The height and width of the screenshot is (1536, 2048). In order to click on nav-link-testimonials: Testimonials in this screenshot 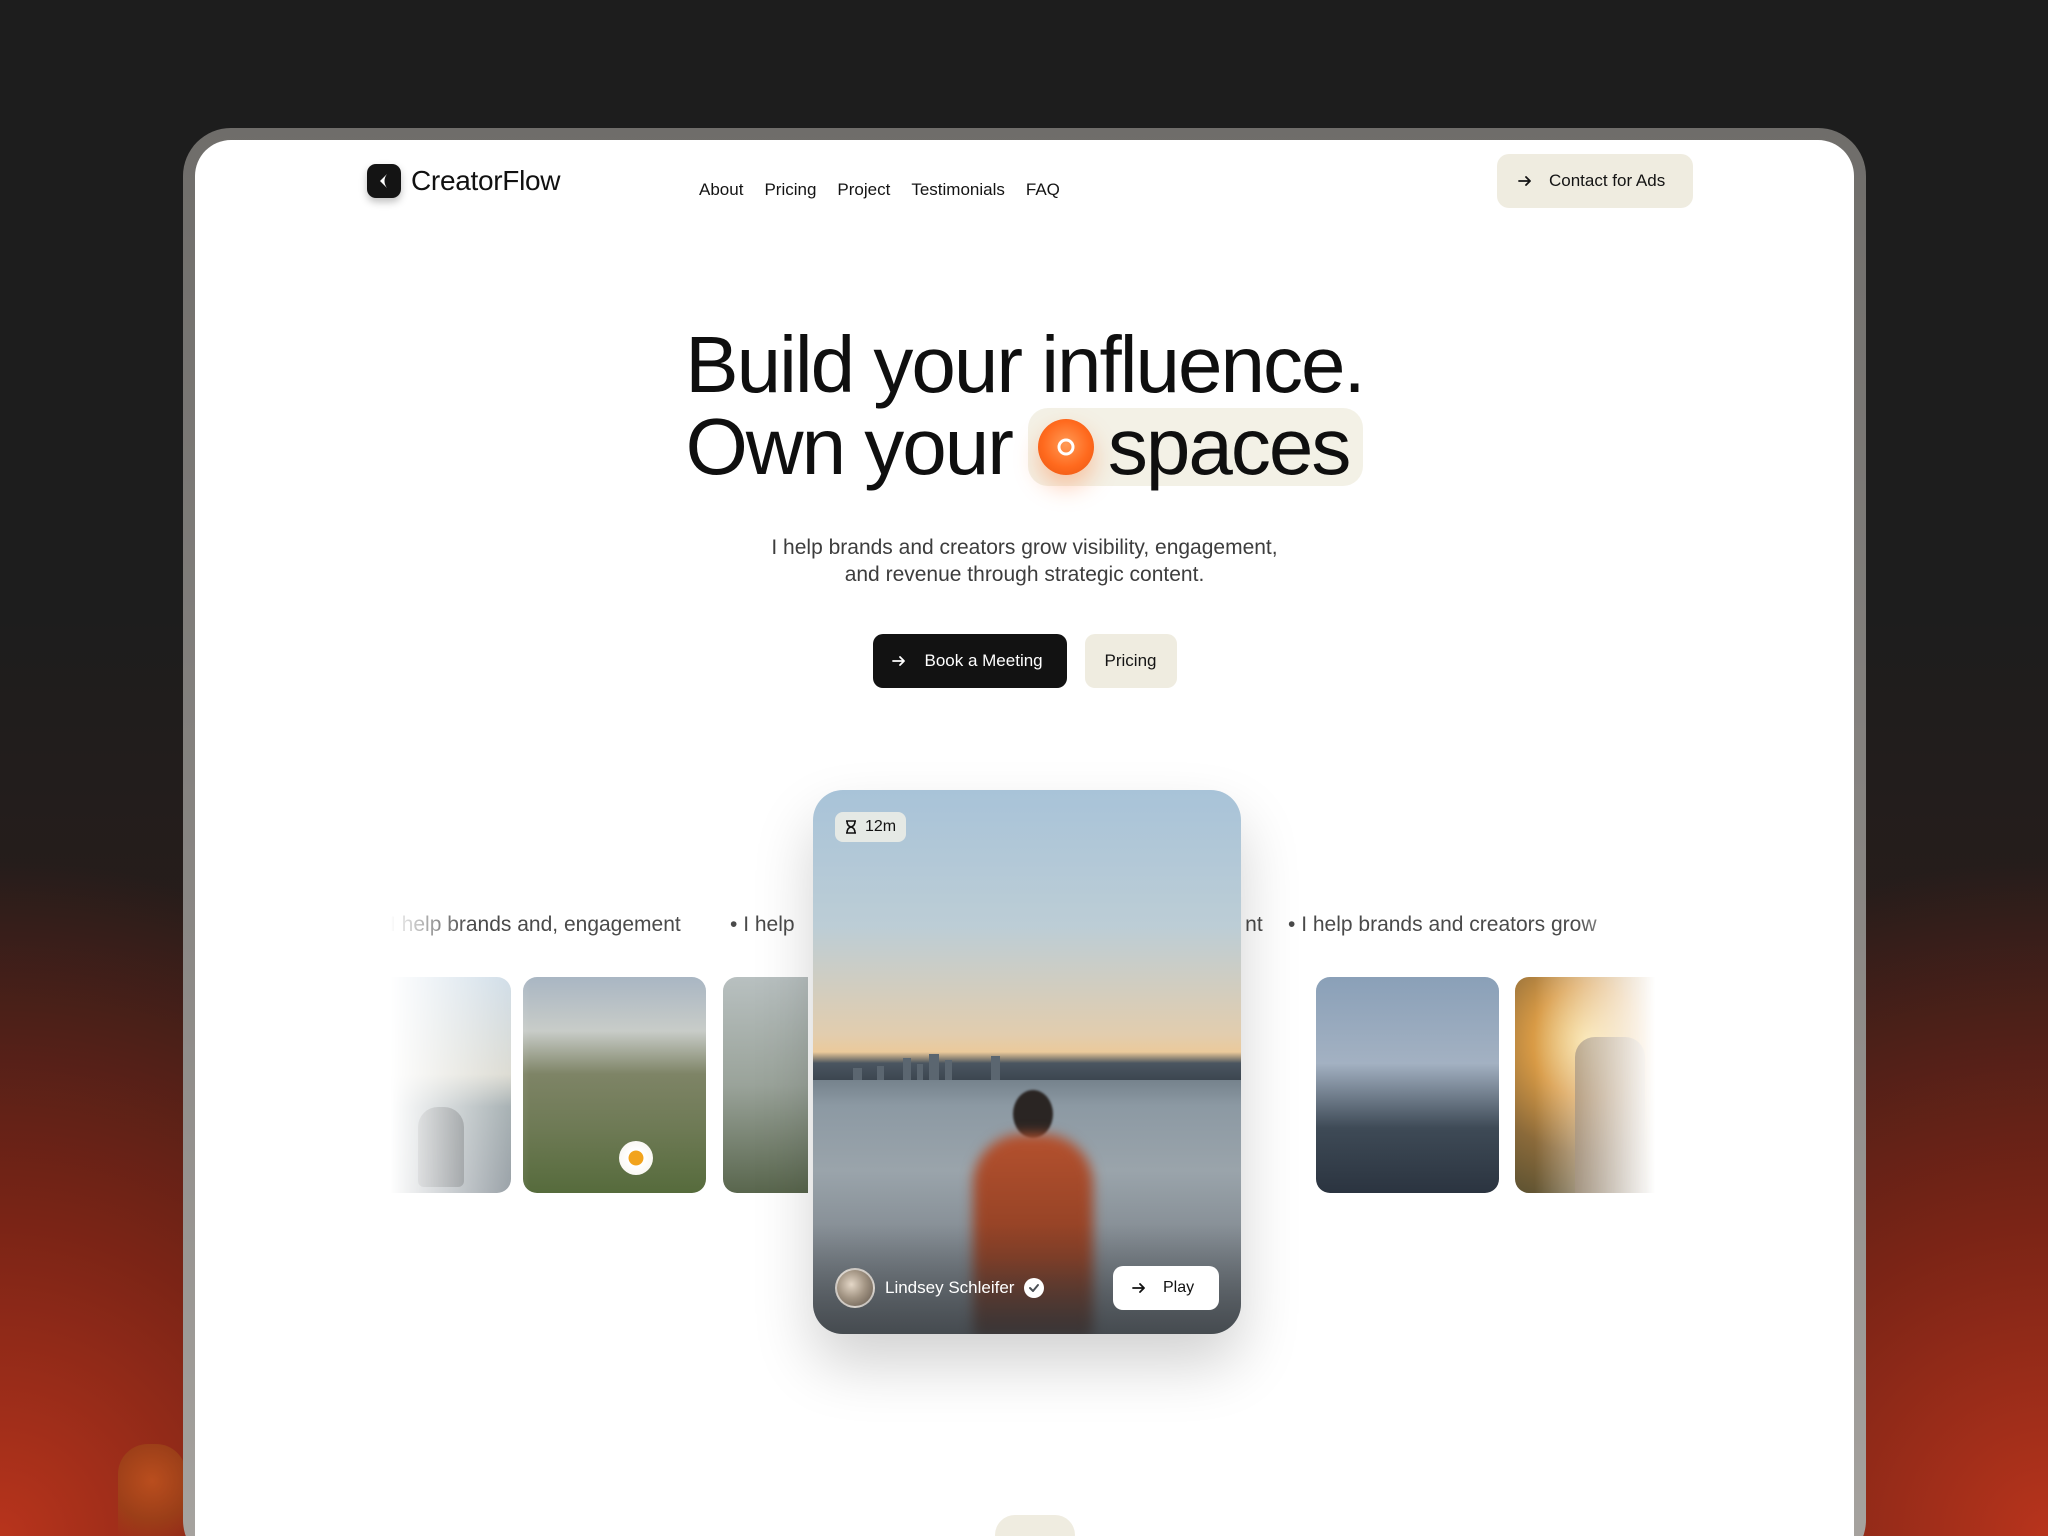, I will do `click(958, 190)`.